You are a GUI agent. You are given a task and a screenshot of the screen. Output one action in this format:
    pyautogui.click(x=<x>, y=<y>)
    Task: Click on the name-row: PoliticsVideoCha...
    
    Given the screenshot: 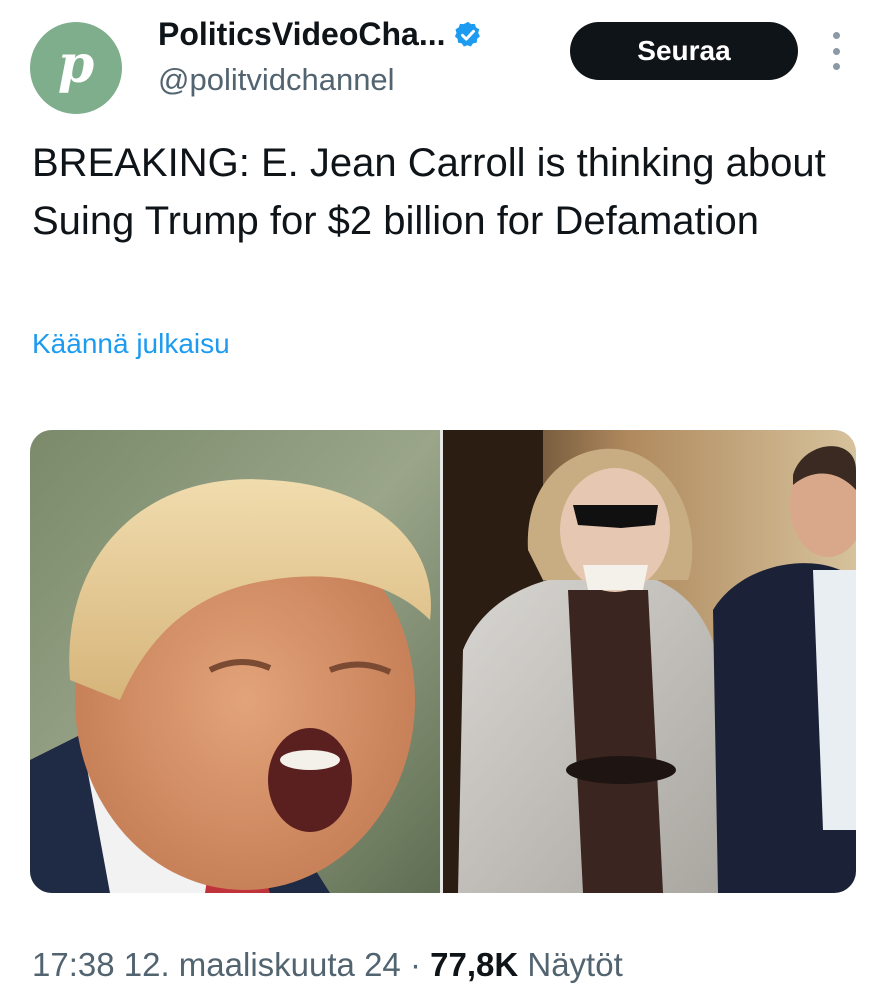 What is the action you would take?
    pyautogui.click(x=320, y=34)
    